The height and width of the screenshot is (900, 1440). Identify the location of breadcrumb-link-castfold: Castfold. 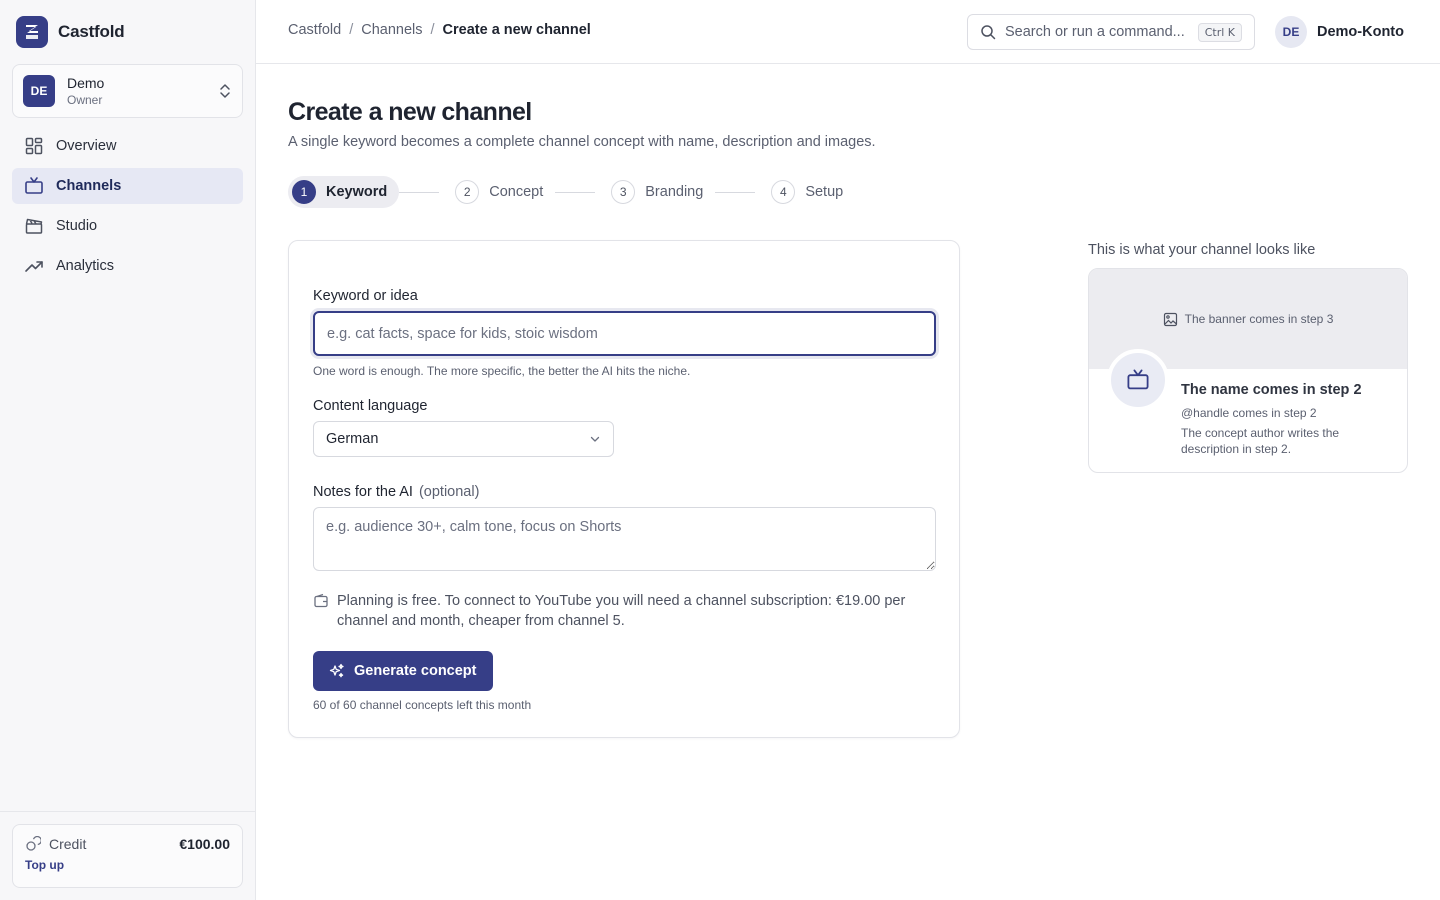
(314, 30).